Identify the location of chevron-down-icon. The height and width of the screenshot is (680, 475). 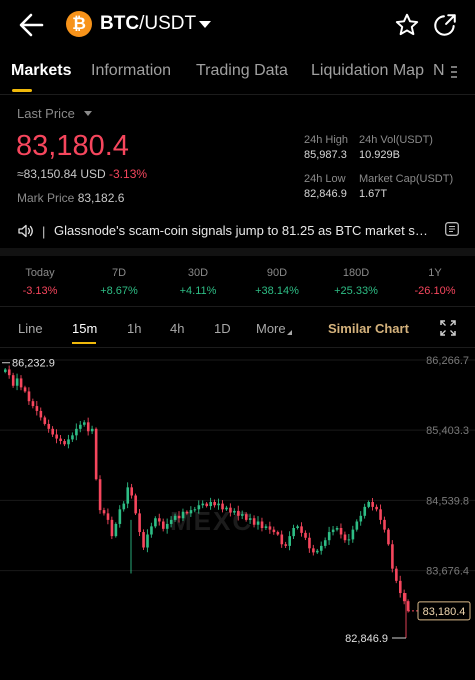
(205, 24).